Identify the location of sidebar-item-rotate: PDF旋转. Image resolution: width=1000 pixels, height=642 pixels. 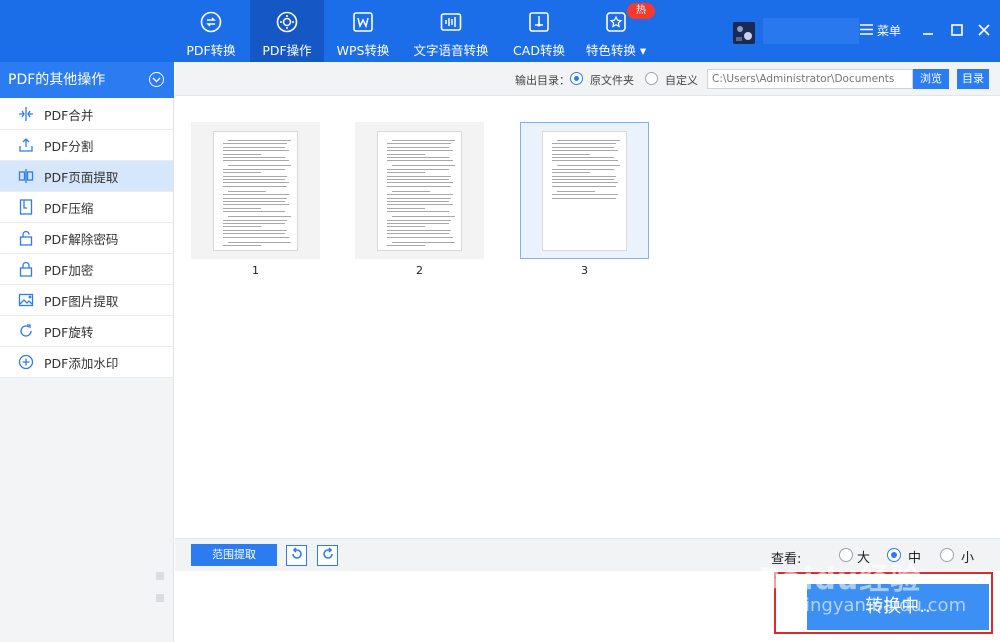
(86, 331).